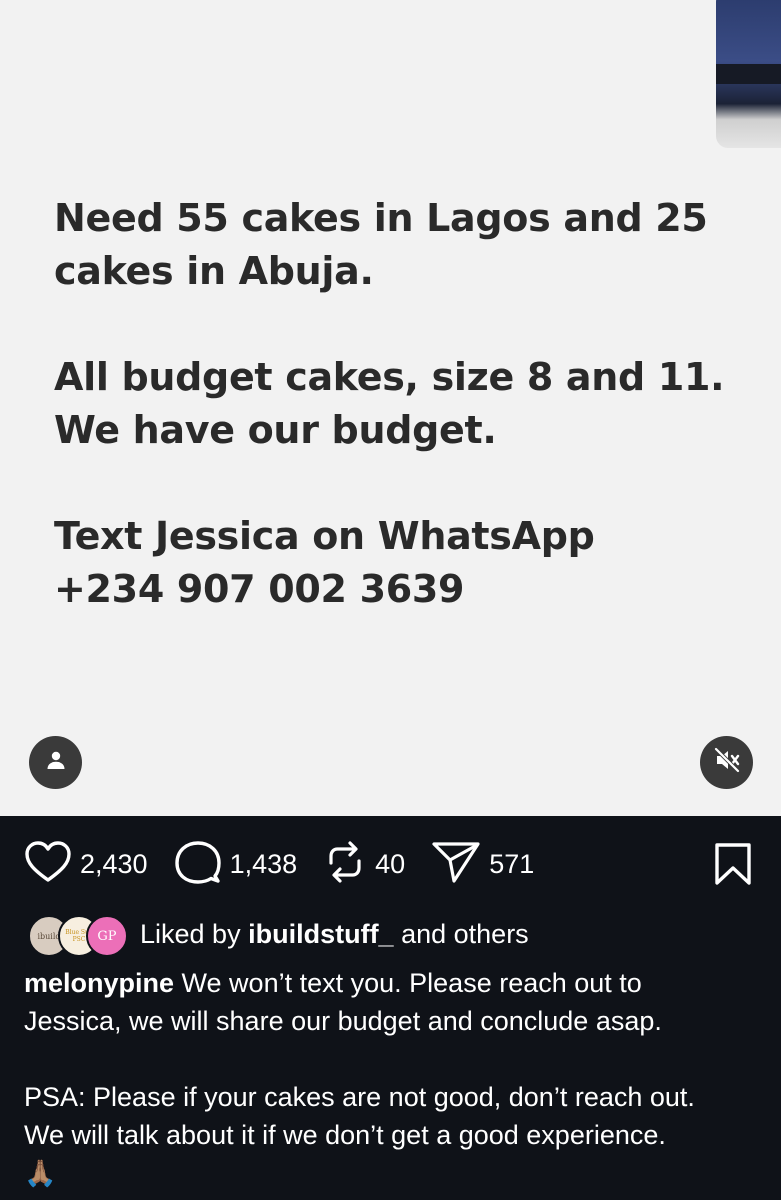 Image resolution: width=781 pixels, height=1200 pixels. Describe the element at coordinates (381, 218) in the screenshot. I see `post-text-line: Need 55 cakes in Lagos and 25` at that location.